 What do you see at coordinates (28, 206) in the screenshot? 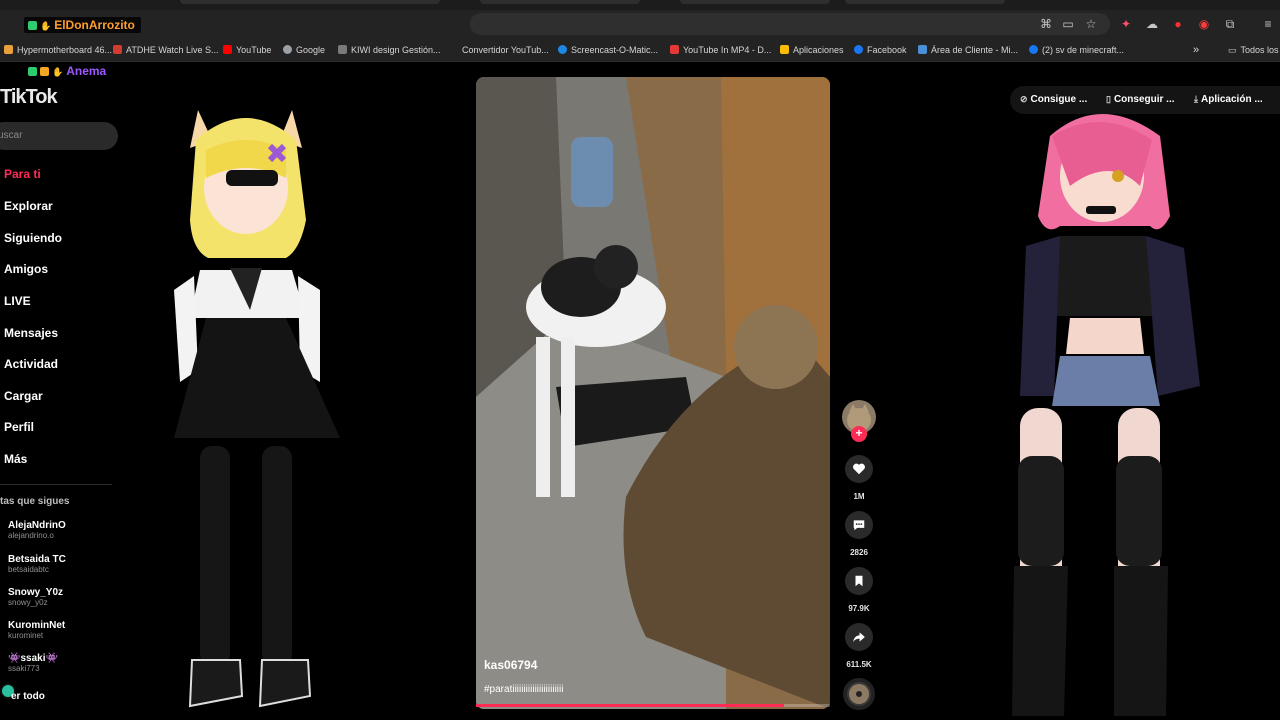
I see `nav-explore: Explorar` at bounding box center [28, 206].